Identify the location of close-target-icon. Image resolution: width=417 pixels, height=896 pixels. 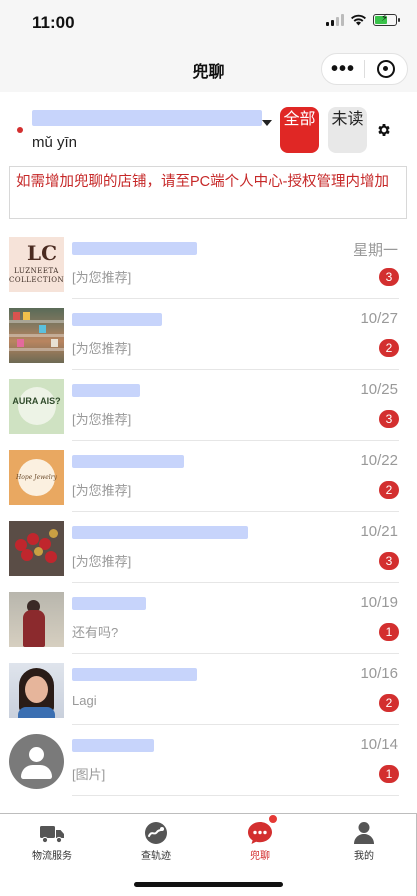
(386, 69).